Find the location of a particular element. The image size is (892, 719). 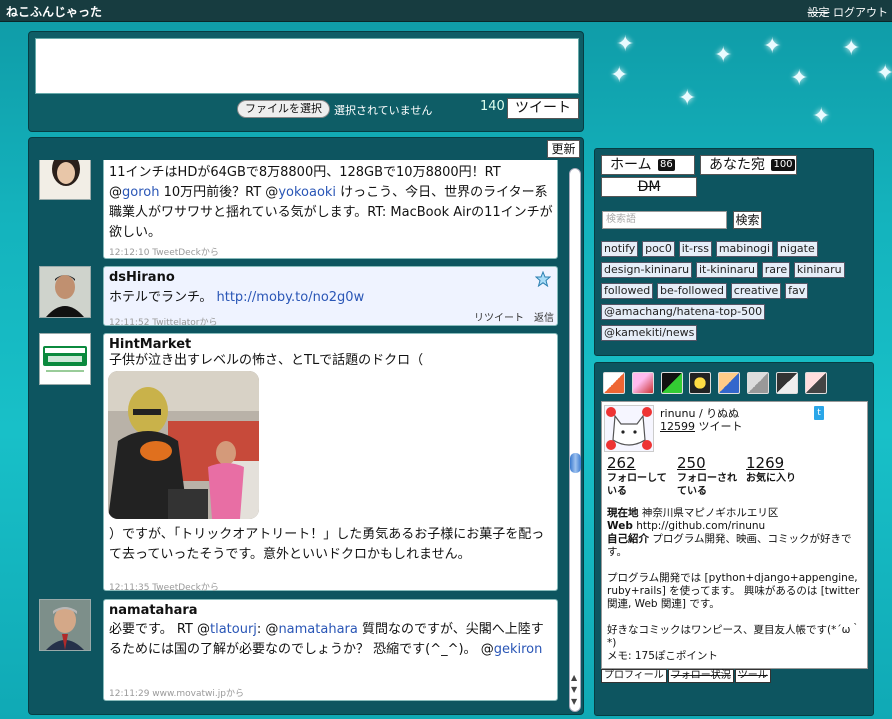

list-tag: it-rss is located at coordinates (695, 249).